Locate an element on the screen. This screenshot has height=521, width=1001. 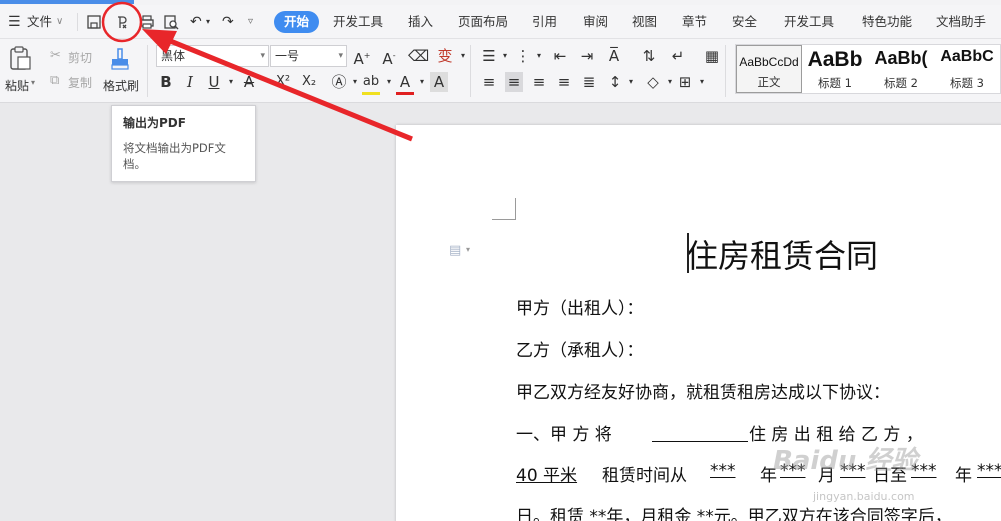
tab-special-features: 特色功能 is located at coordinates (887, 22).